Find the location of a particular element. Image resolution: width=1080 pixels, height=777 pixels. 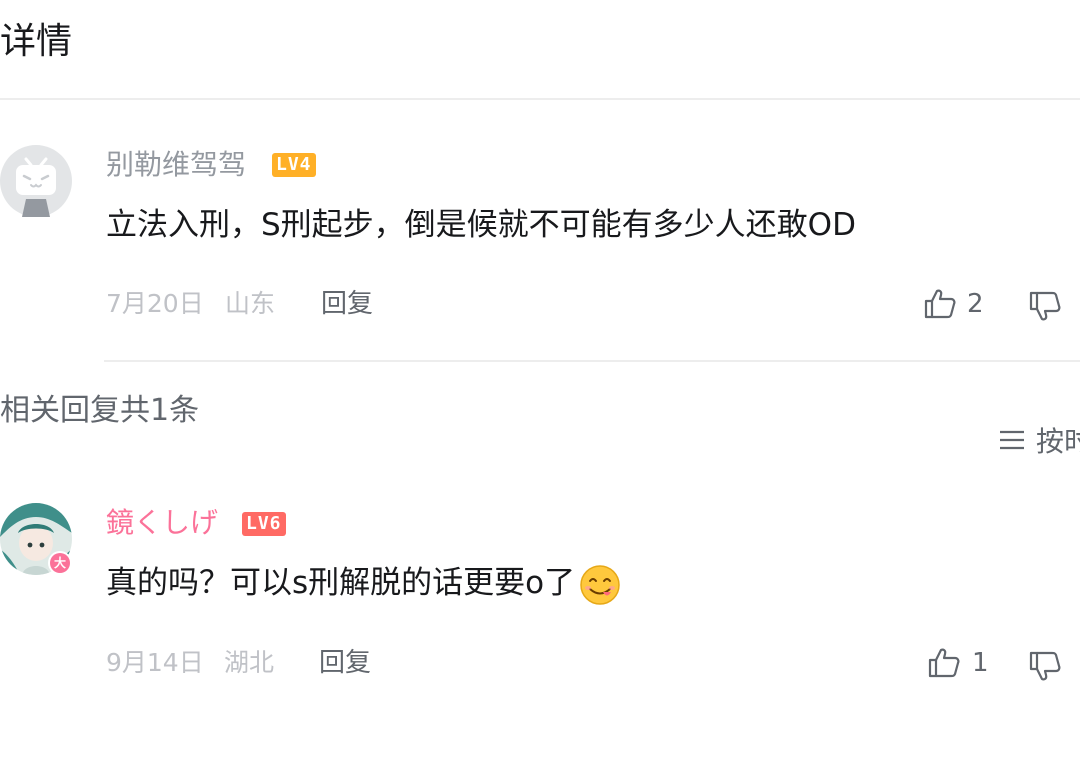

reply-date: 9月14日 is located at coordinates (155, 662).